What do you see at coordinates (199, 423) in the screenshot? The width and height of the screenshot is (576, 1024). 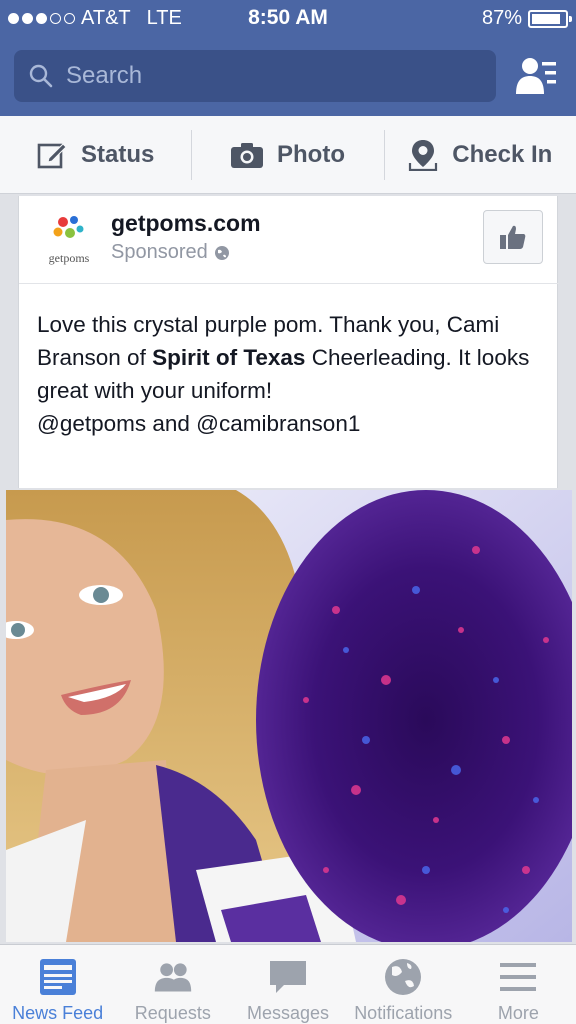 I see `post-tags: @getpoms and @camibranson1` at bounding box center [199, 423].